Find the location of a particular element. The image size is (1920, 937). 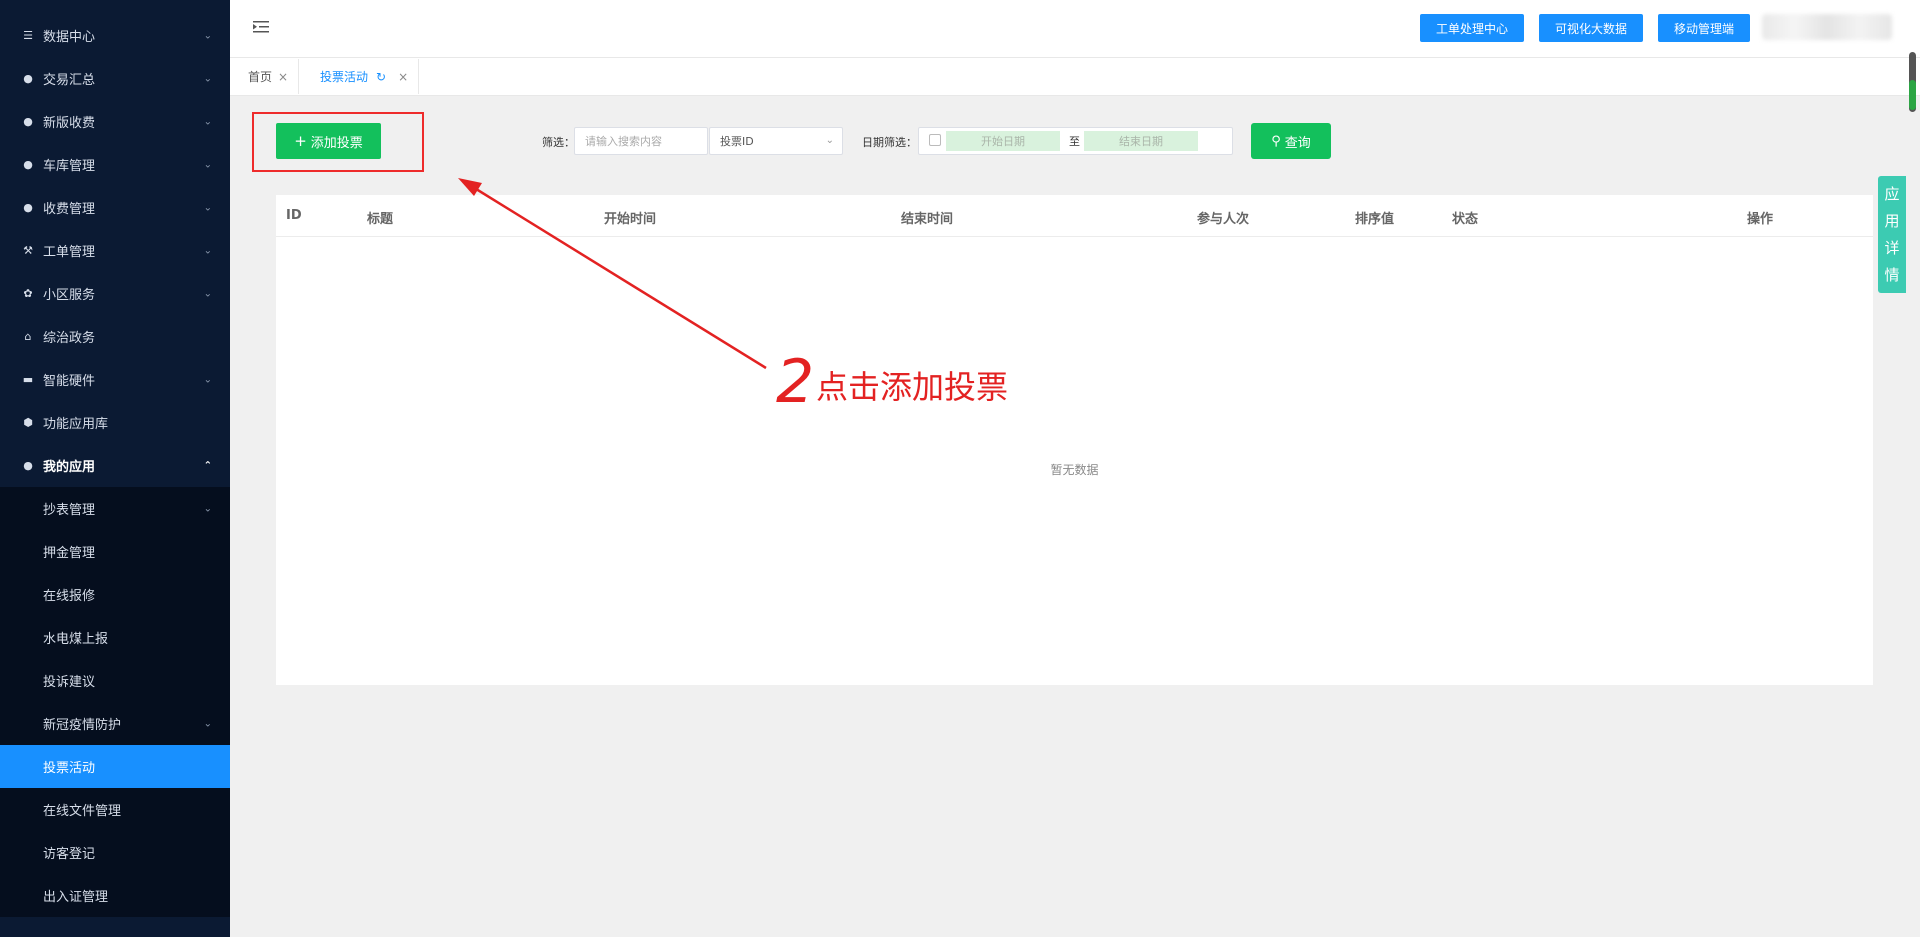

plus-icon: + is located at coordinates (300, 141).